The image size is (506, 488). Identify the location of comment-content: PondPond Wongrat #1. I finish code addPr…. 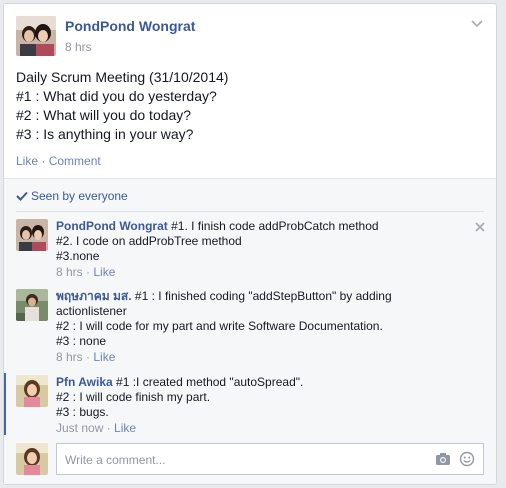
(256, 249).